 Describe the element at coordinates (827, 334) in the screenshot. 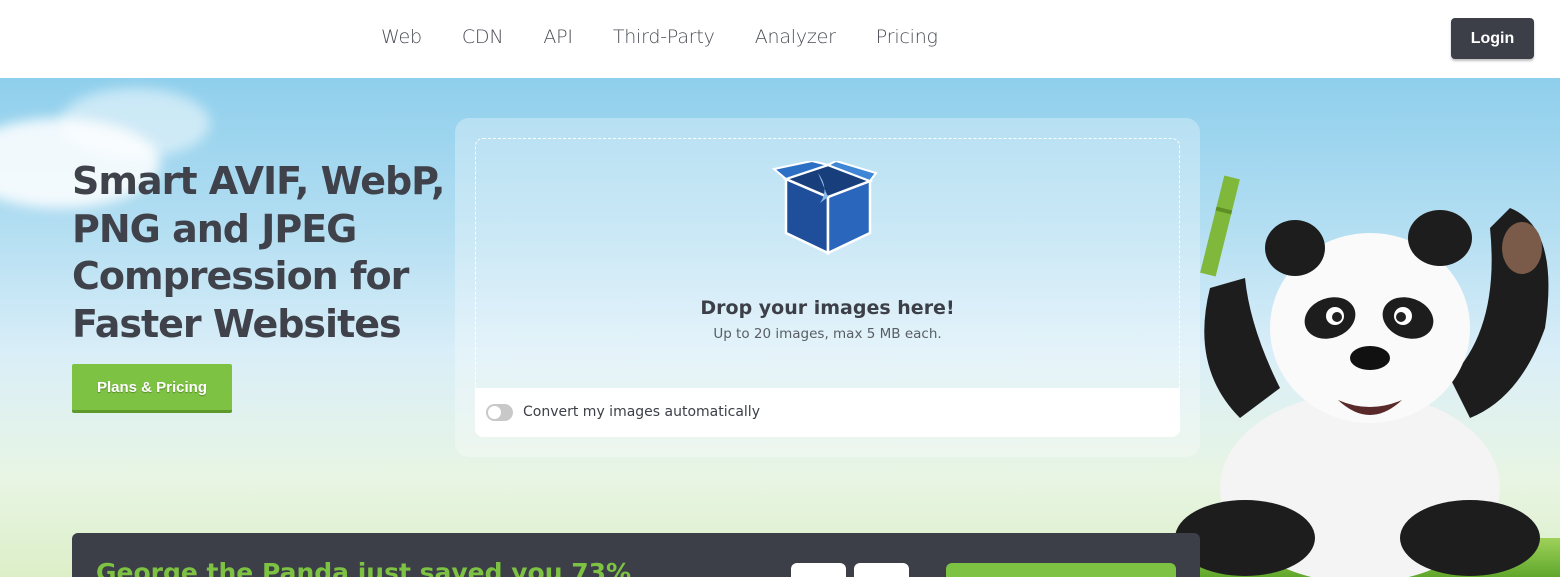

I see `drop-subtitle: Up to 20 images, max 5 MB each.` at that location.